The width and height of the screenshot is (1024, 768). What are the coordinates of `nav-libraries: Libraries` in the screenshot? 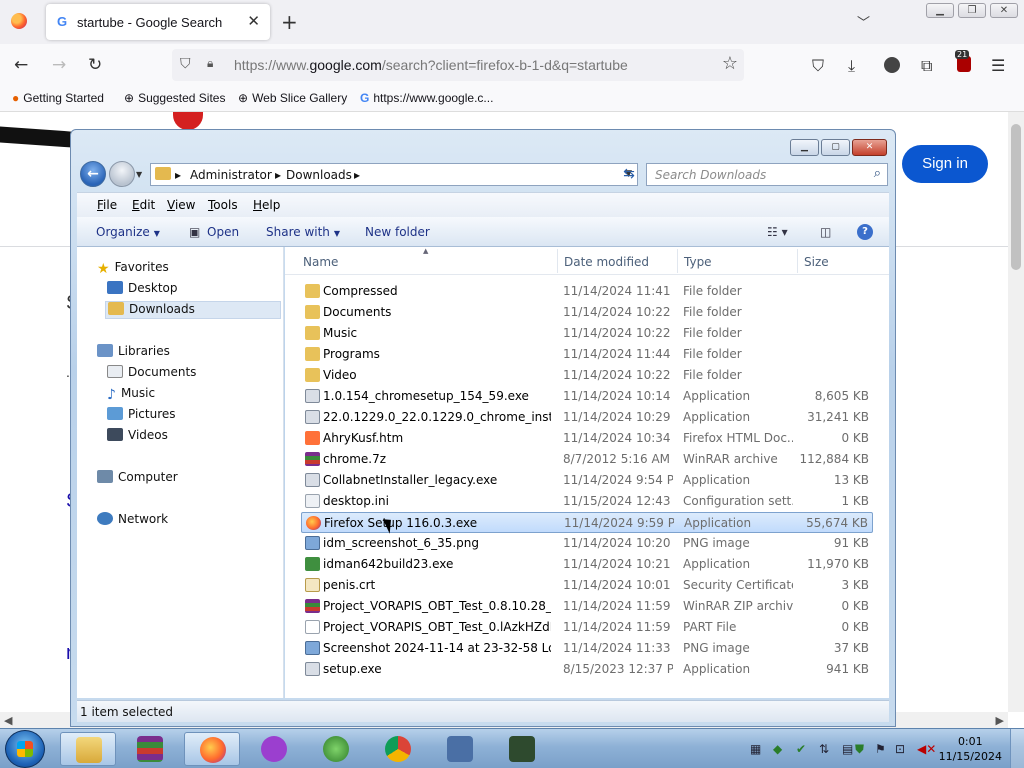 It's located at (133, 353).